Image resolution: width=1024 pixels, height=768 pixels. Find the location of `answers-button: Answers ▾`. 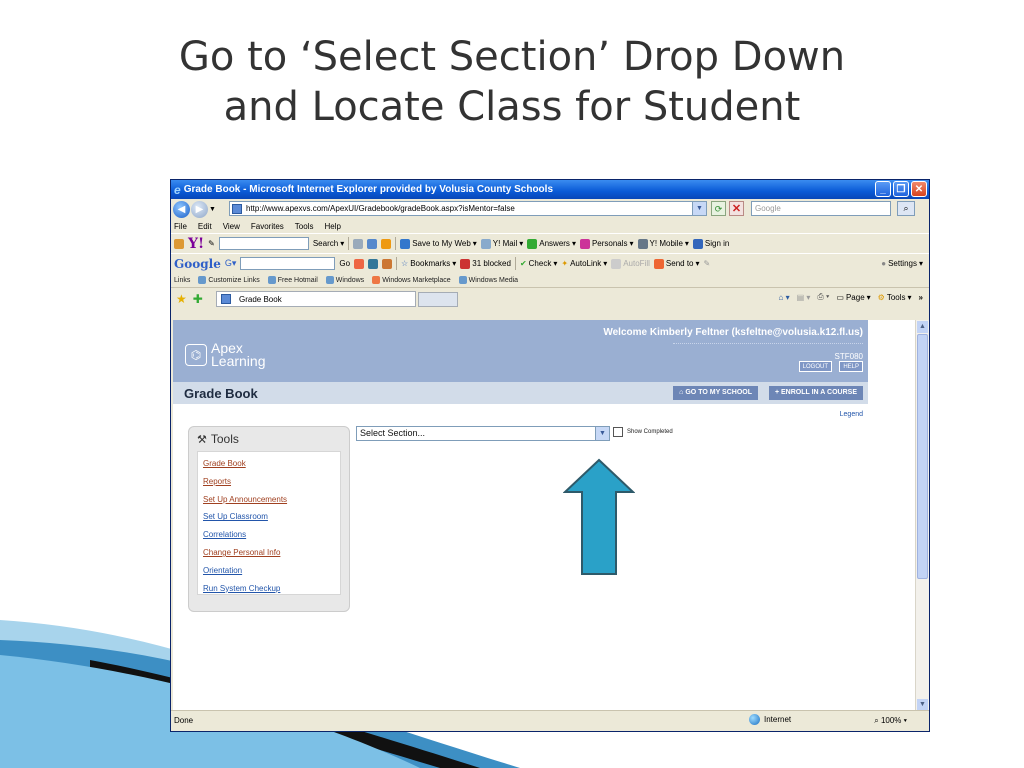

answers-button: Answers ▾ is located at coordinates (551, 243).